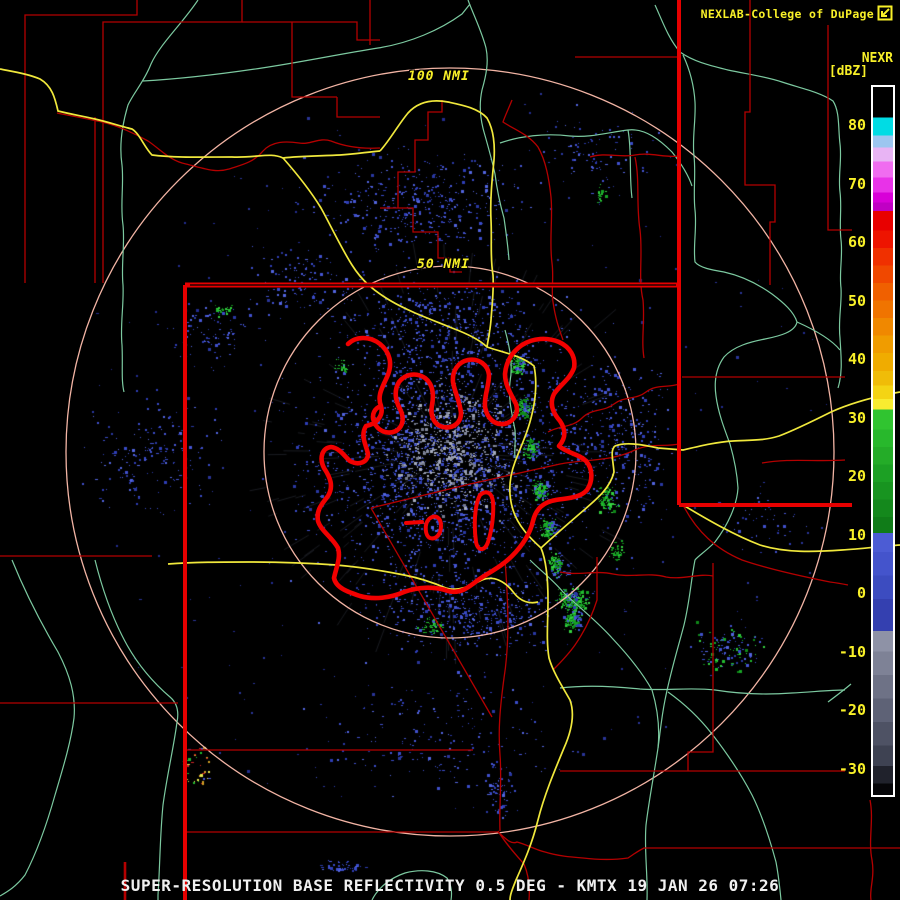  What do you see at coordinates (852, 651) in the screenshot?
I see `colorbar-tick: -10` at bounding box center [852, 651].